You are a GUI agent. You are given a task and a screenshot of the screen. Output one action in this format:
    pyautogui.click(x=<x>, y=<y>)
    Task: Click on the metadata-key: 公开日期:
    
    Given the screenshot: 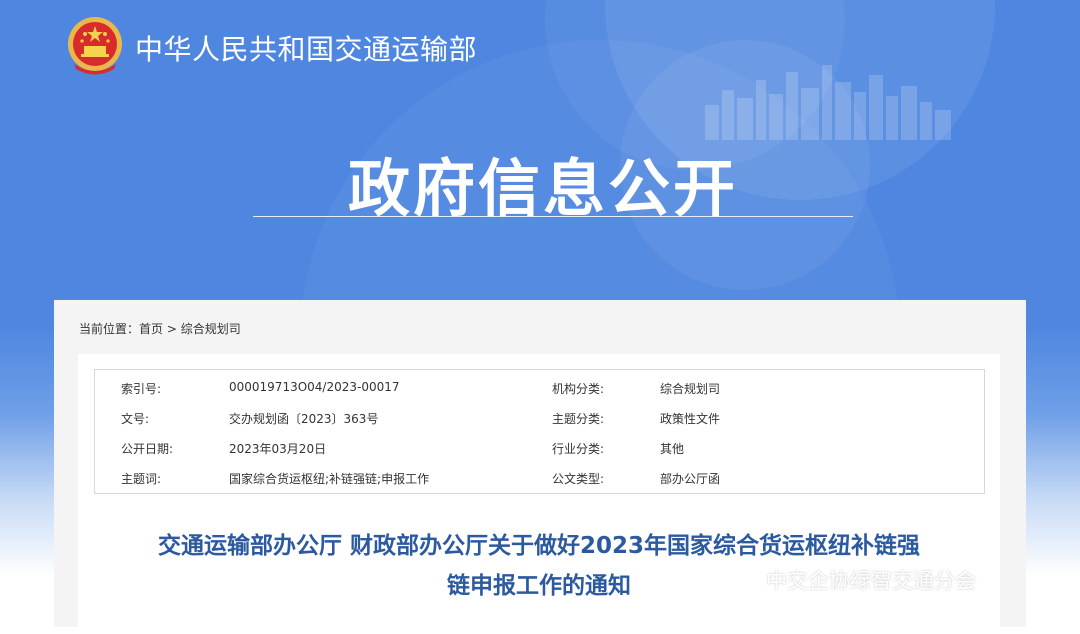 What is the action you would take?
    pyautogui.click(x=147, y=449)
    